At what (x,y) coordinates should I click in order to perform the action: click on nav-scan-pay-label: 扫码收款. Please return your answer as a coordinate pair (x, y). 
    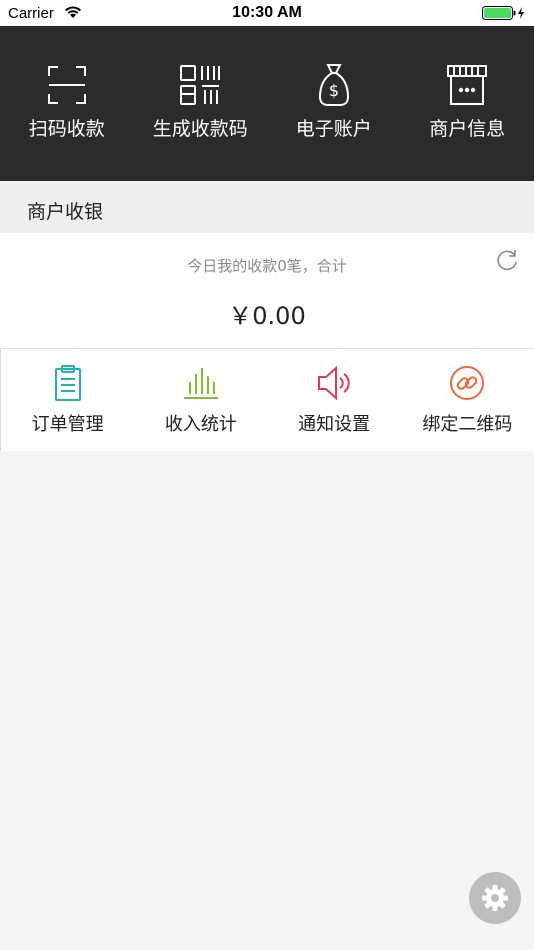
    Looking at the image, I should click on (66, 129).